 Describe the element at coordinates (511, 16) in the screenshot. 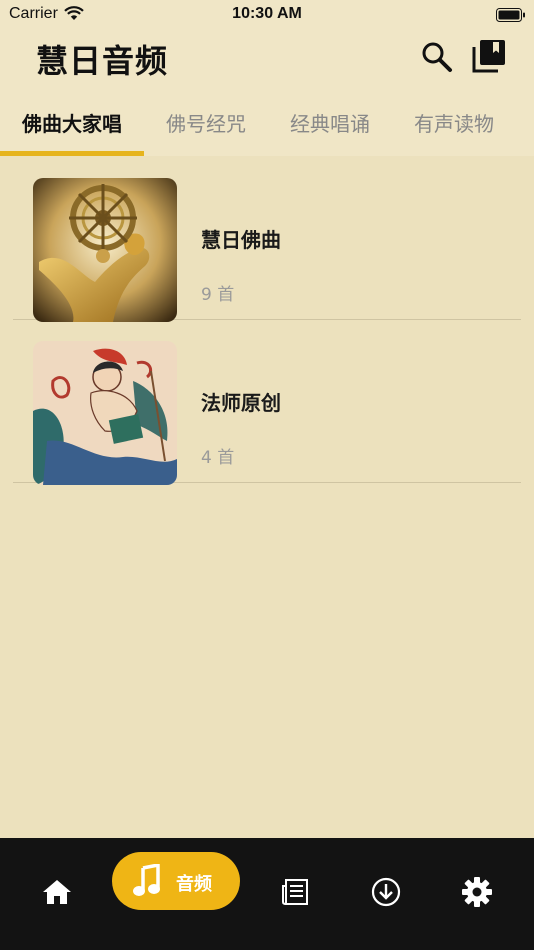

I see `battery-icon` at that location.